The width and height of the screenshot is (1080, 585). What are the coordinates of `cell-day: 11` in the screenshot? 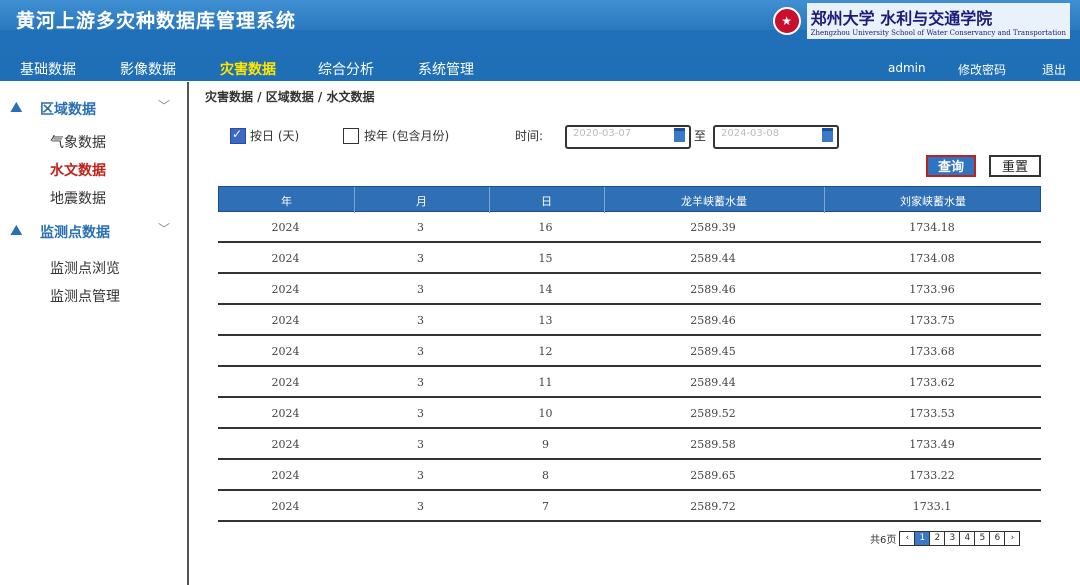 It's located at (545, 382).